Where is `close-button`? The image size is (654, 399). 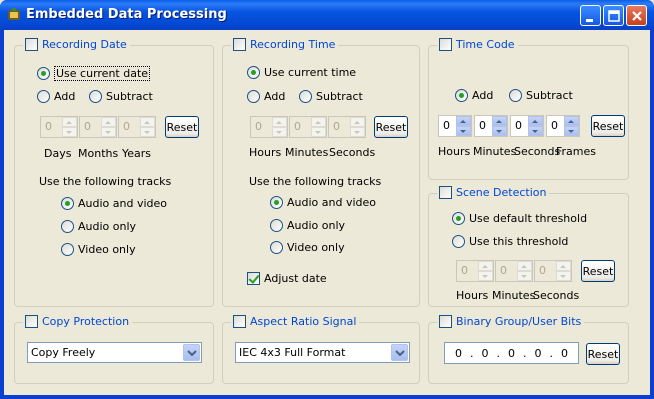 close-button is located at coordinates (636, 15).